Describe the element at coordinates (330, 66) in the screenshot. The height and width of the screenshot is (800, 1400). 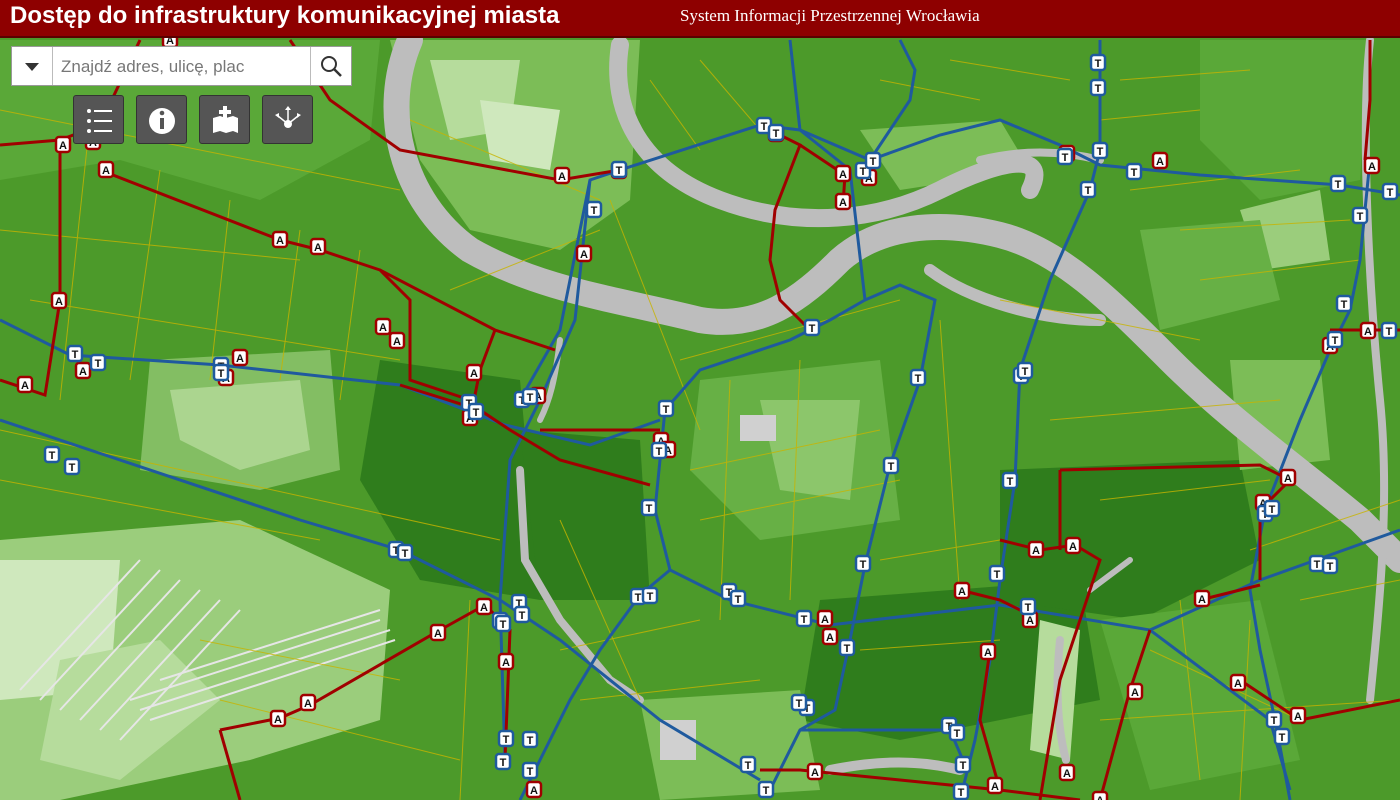
I see `search-button` at that location.